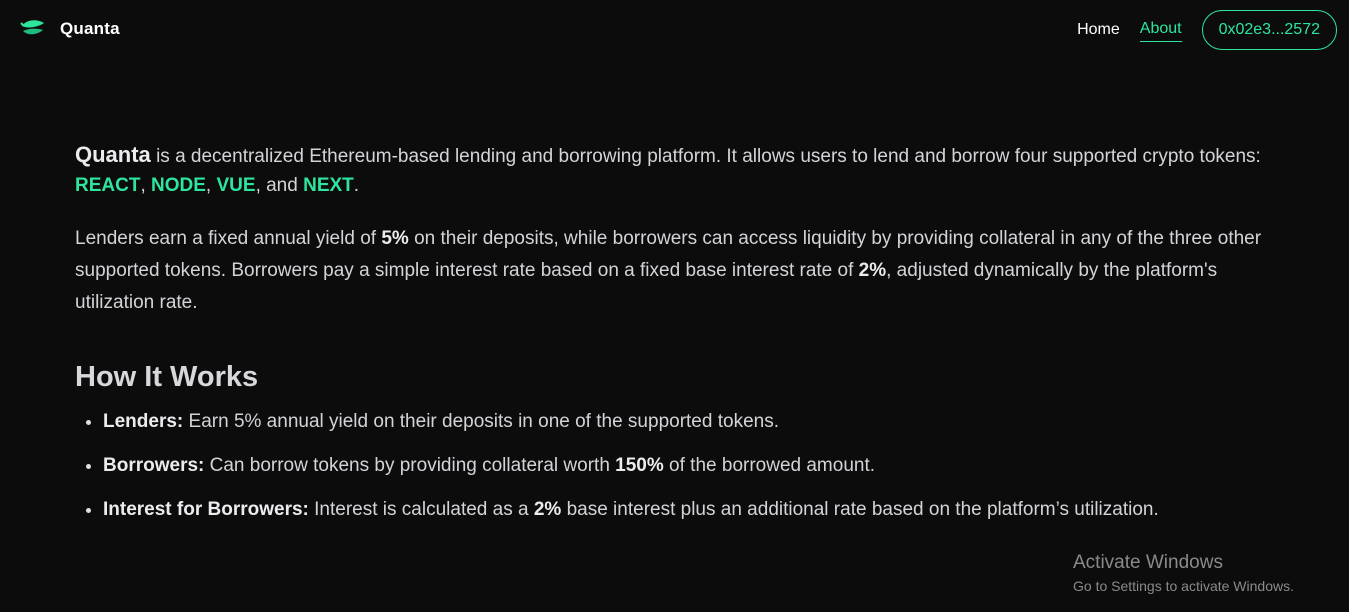 The image size is (1349, 612). What do you see at coordinates (674, 31) in the screenshot?
I see `top-nav: Quanta Home About 0x02e3...2572` at bounding box center [674, 31].